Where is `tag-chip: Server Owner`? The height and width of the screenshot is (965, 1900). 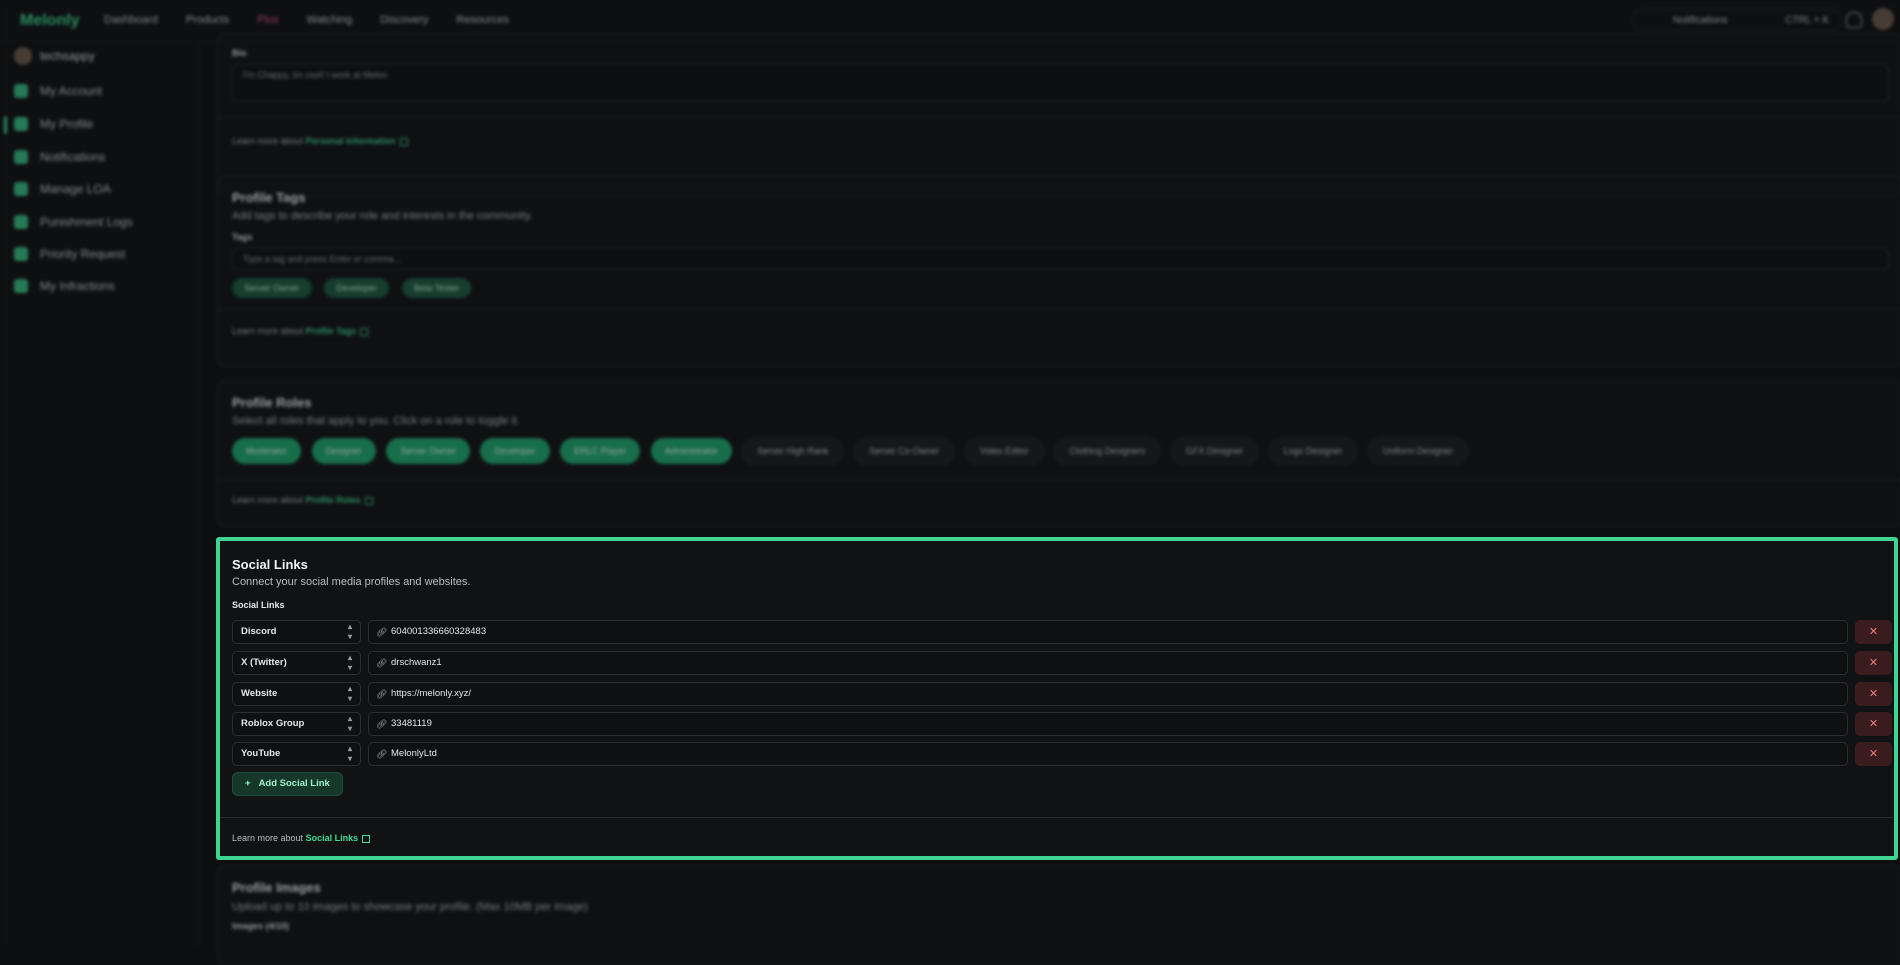 tag-chip: Server Owner is located at coordinates (272, 288).